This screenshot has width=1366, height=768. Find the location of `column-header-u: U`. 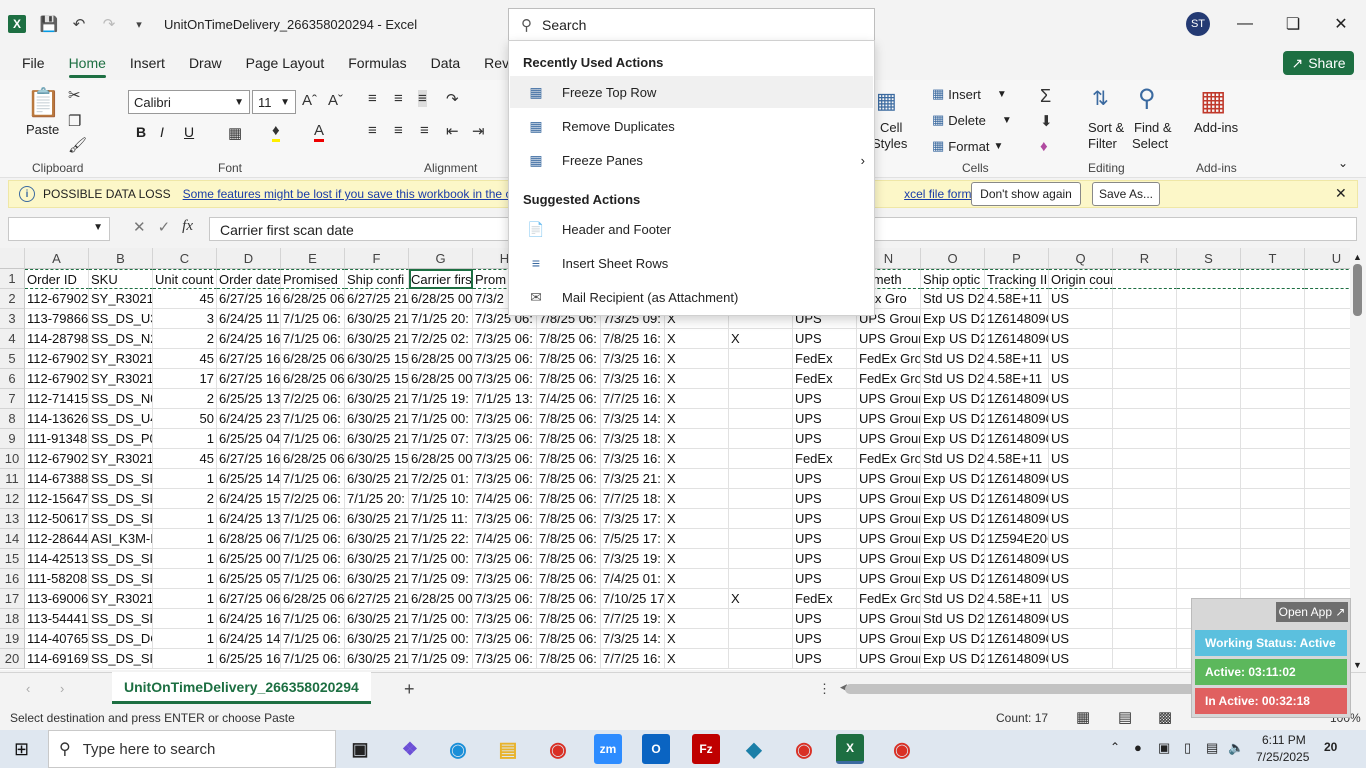

column-header-u: U is located at coordinates (1327, 258).